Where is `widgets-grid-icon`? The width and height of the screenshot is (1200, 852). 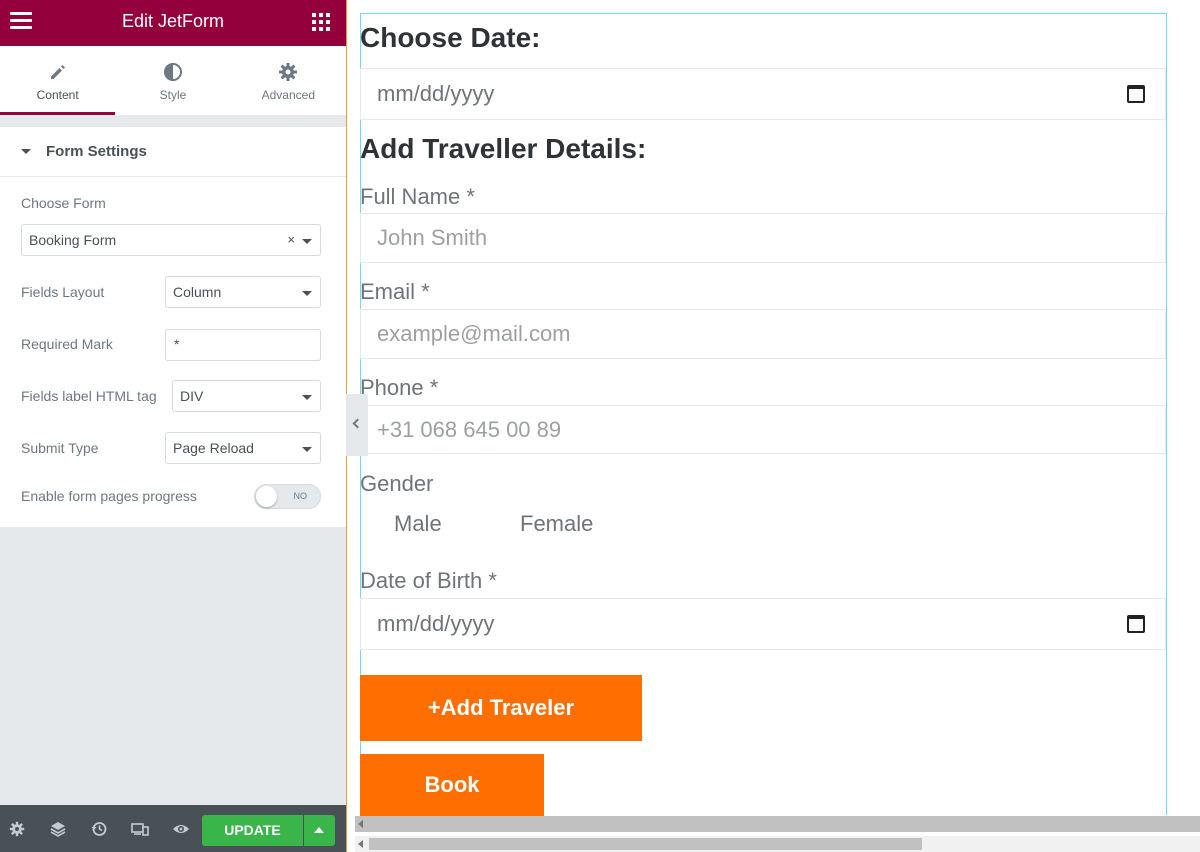 widgets-grid-icon is located at coordinates (321, 22).